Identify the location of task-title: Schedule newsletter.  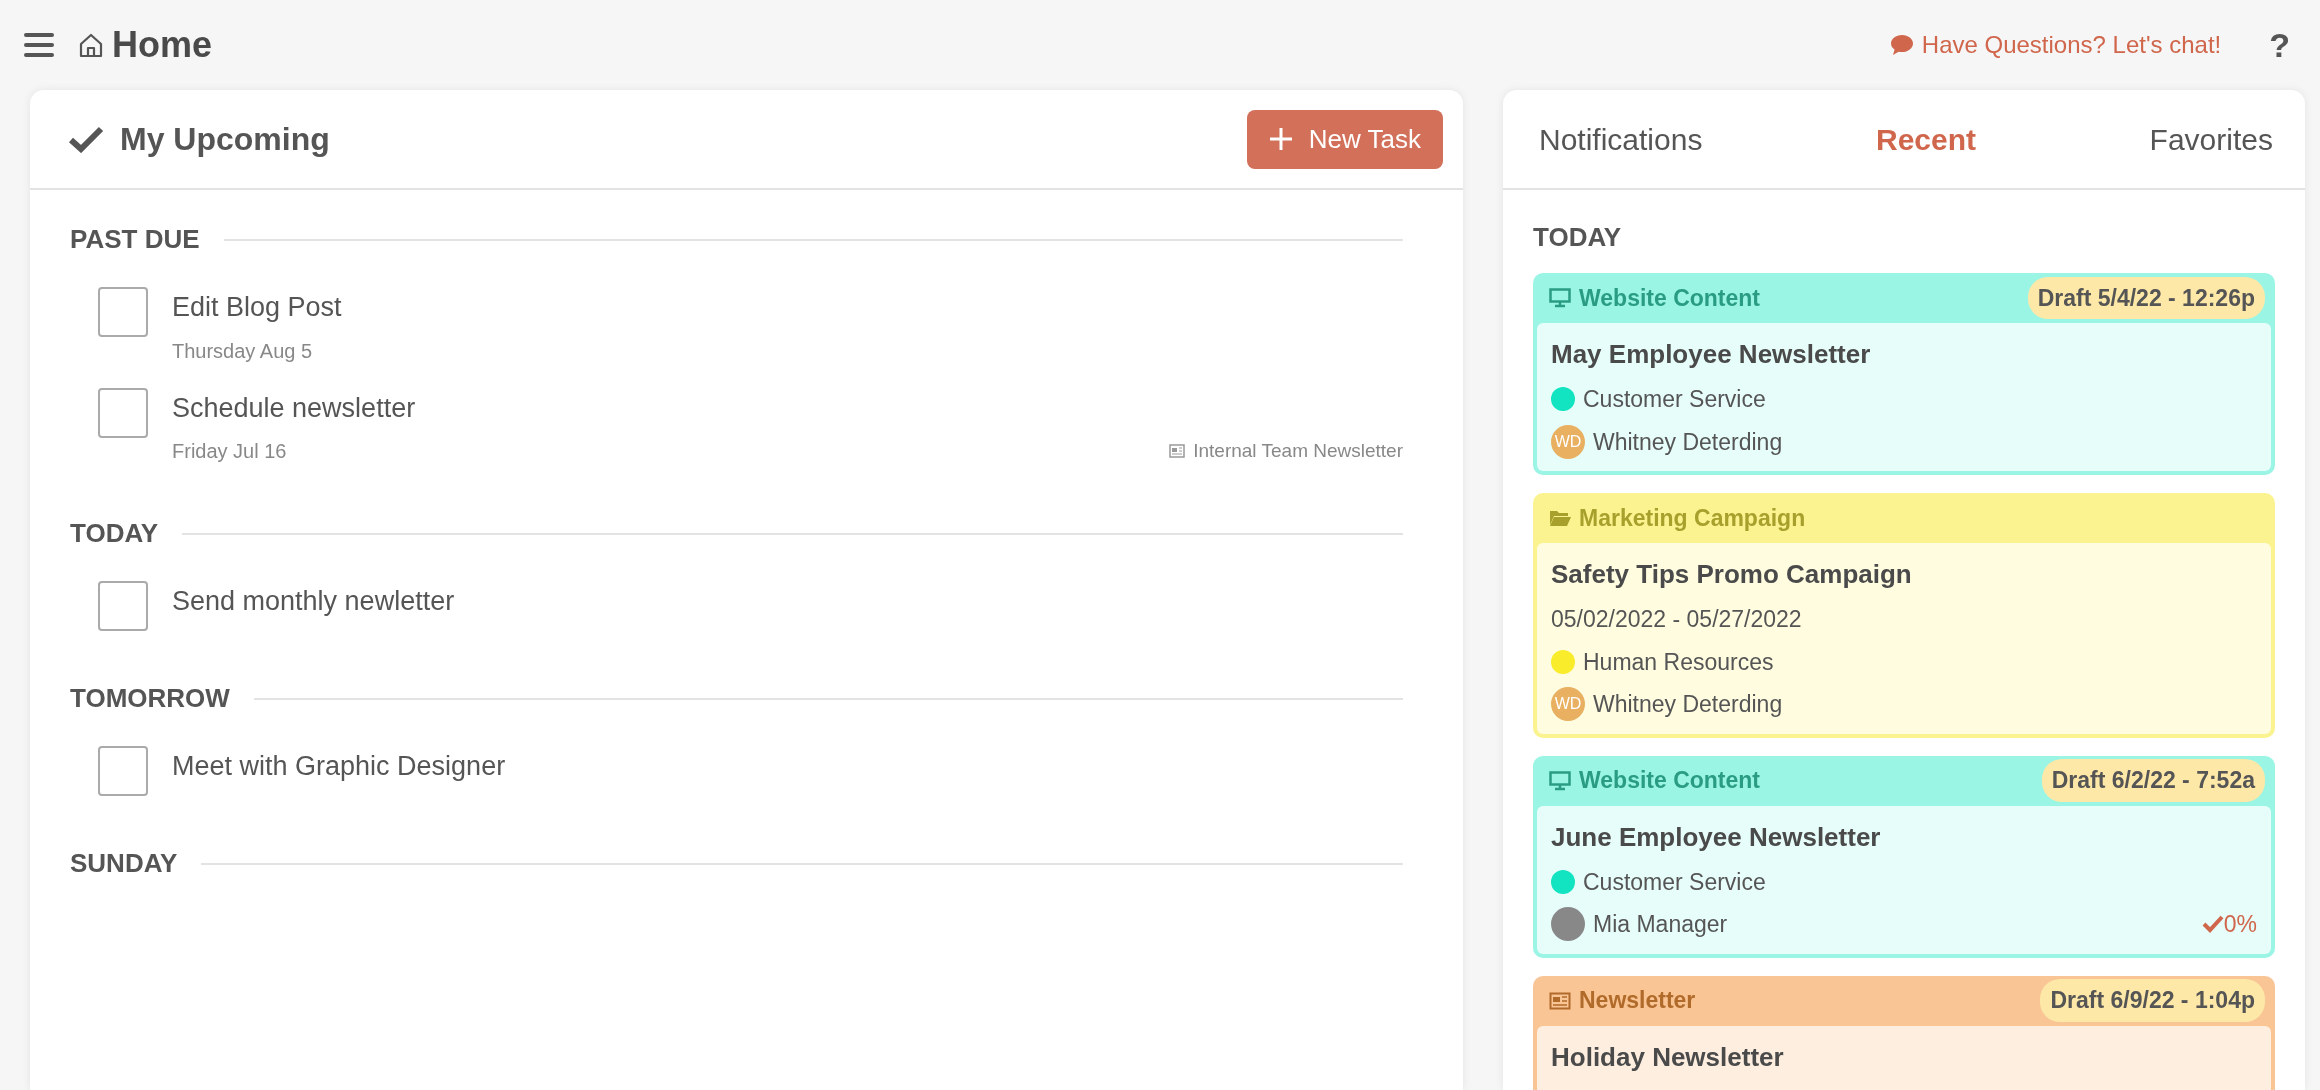
(787, 407).